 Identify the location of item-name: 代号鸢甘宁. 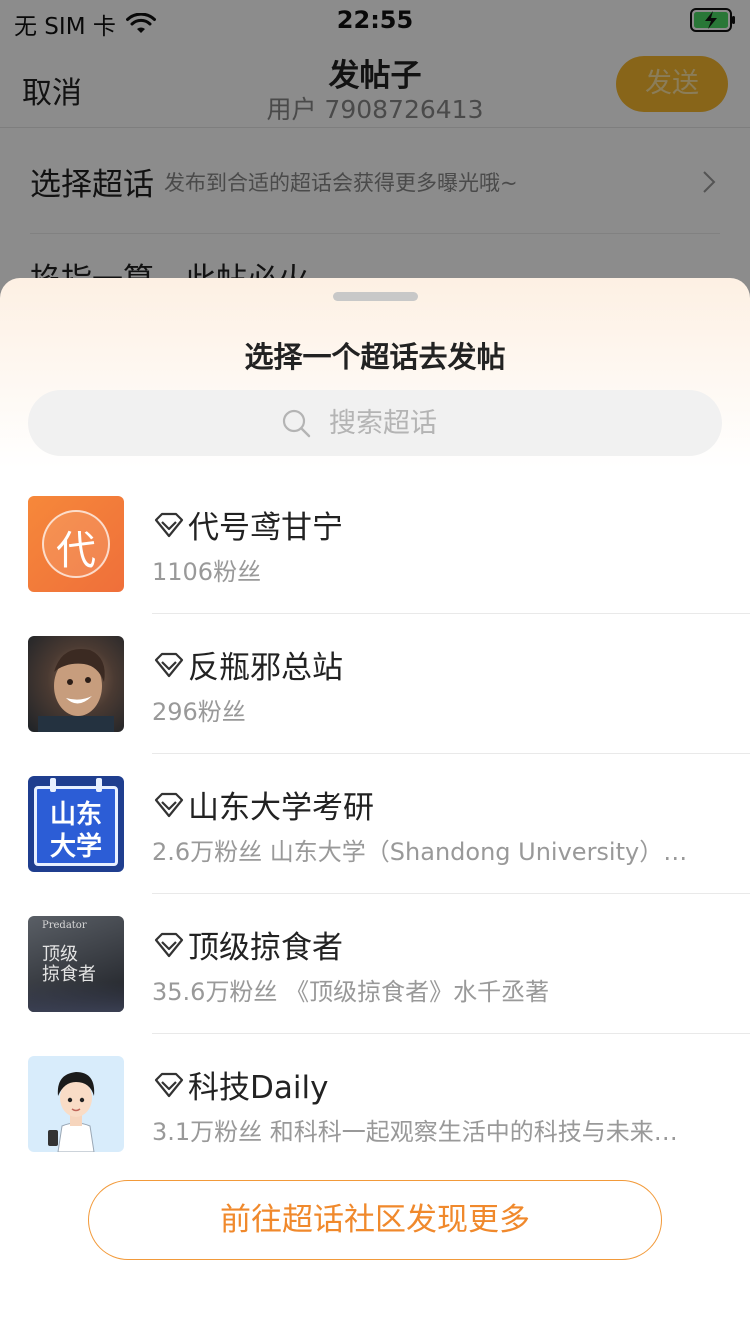
(265, 528).